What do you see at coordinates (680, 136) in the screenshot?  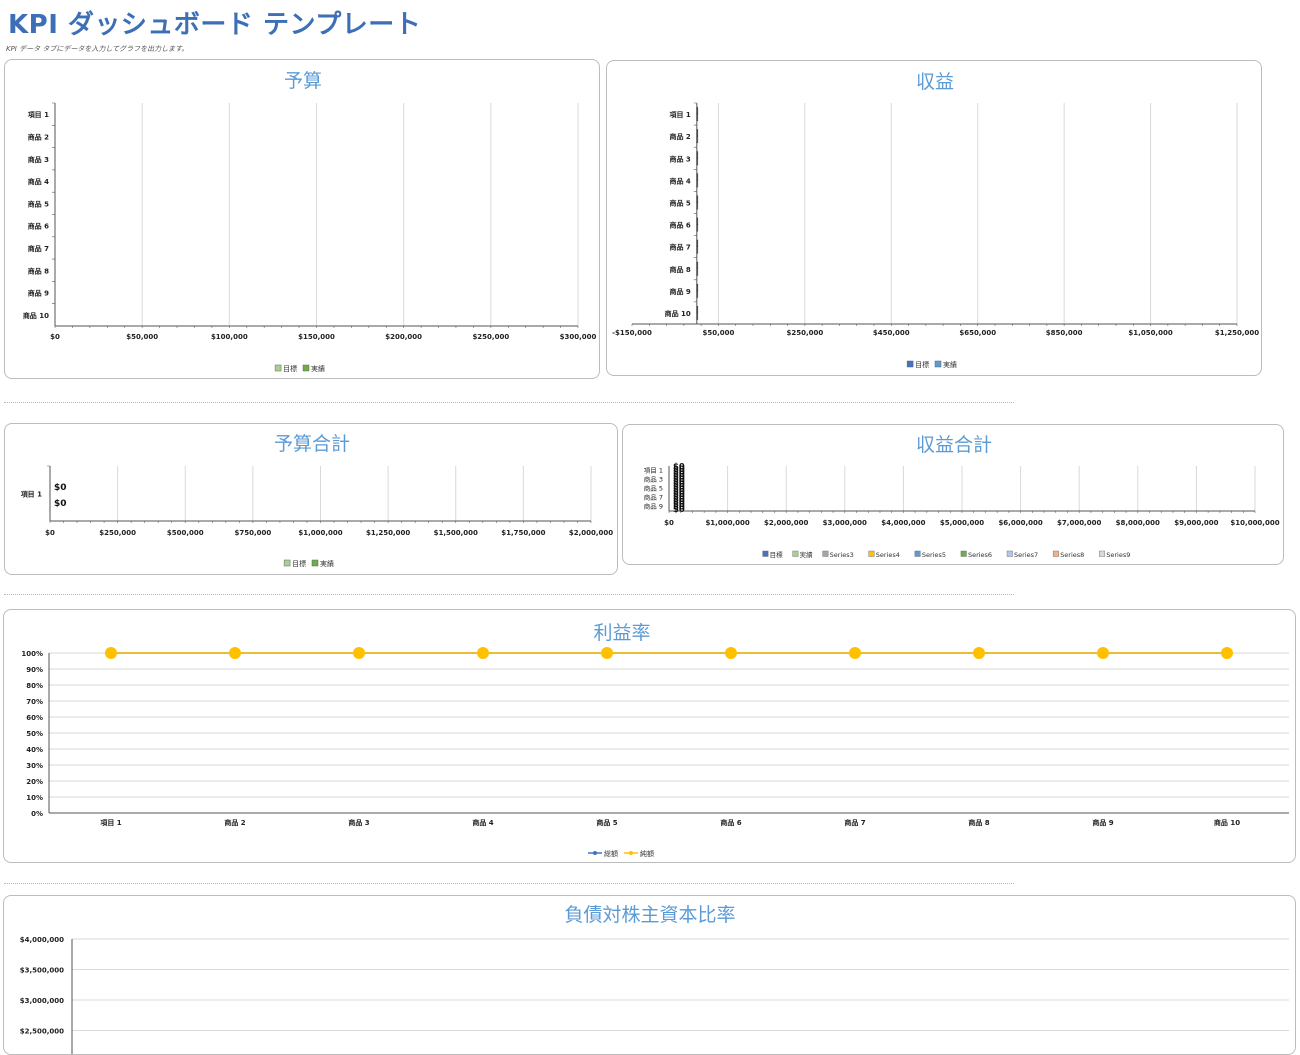 I see `category-label: 商品 2` at bounding box center [680, 136].